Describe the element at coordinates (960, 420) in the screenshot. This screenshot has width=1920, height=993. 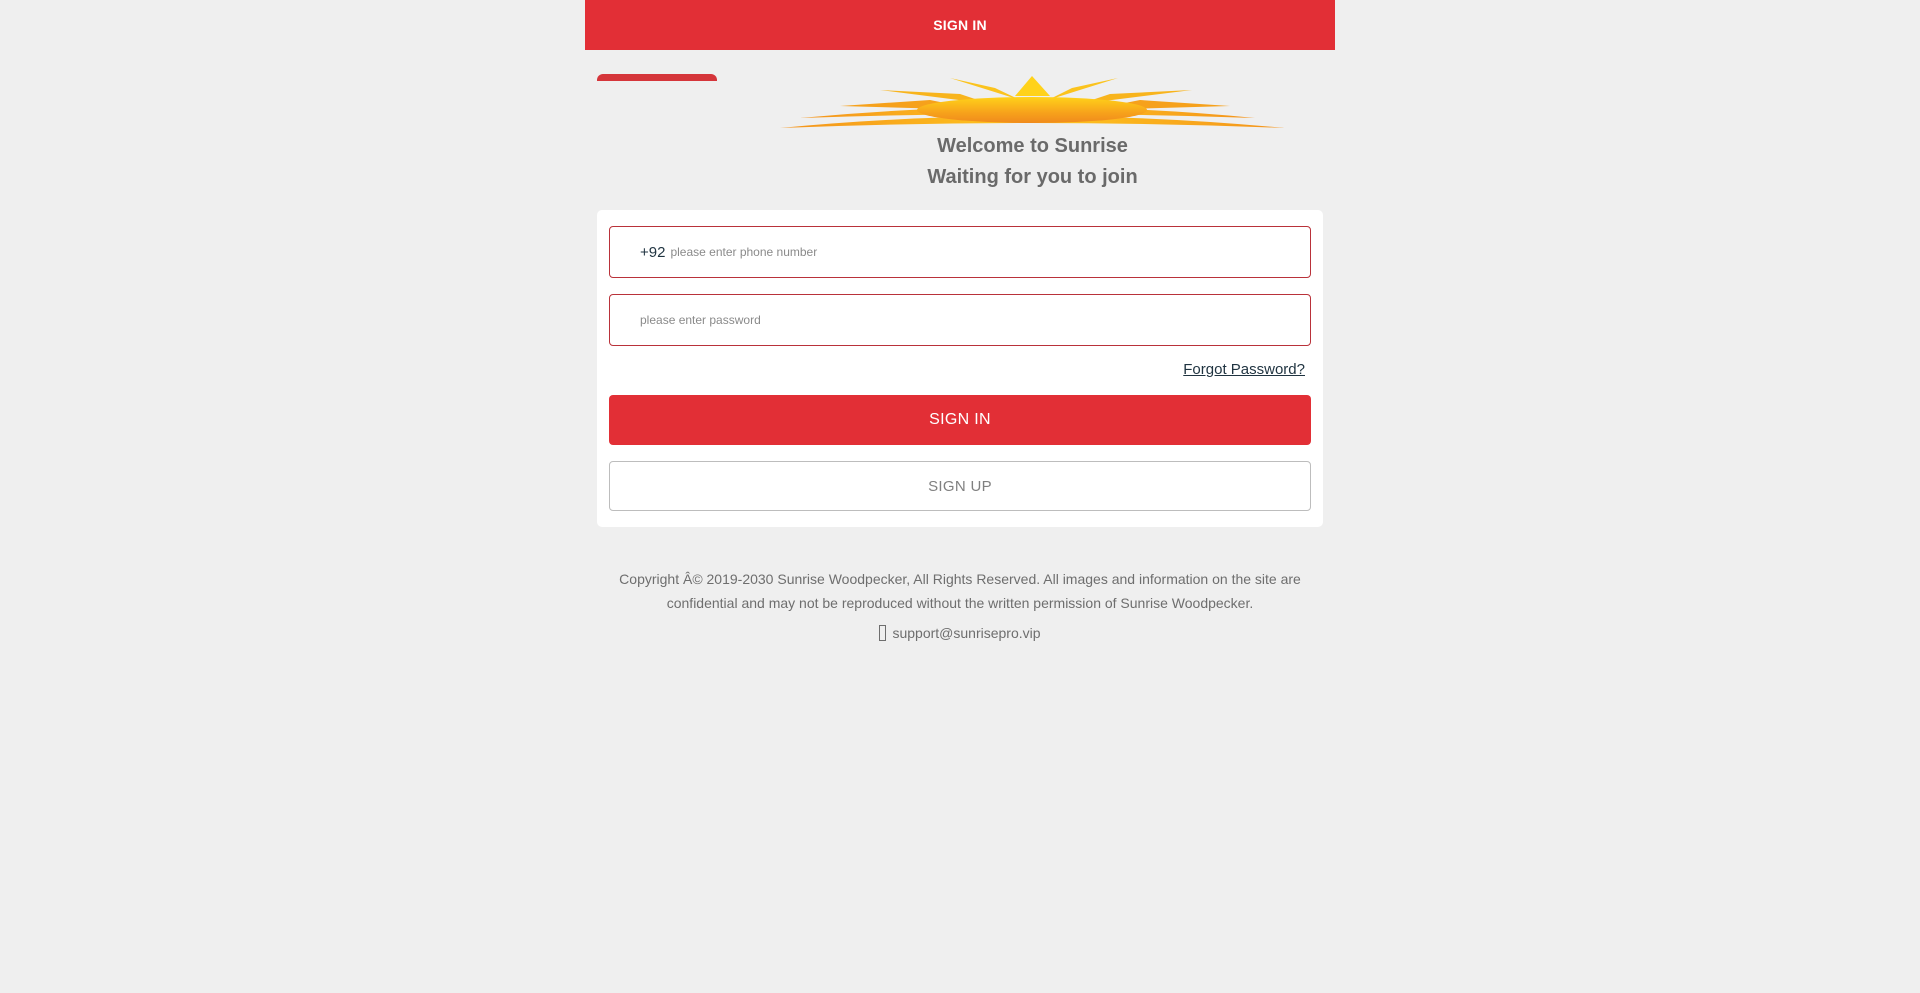
I see `sign-in-button: SIGN IN` at that location.